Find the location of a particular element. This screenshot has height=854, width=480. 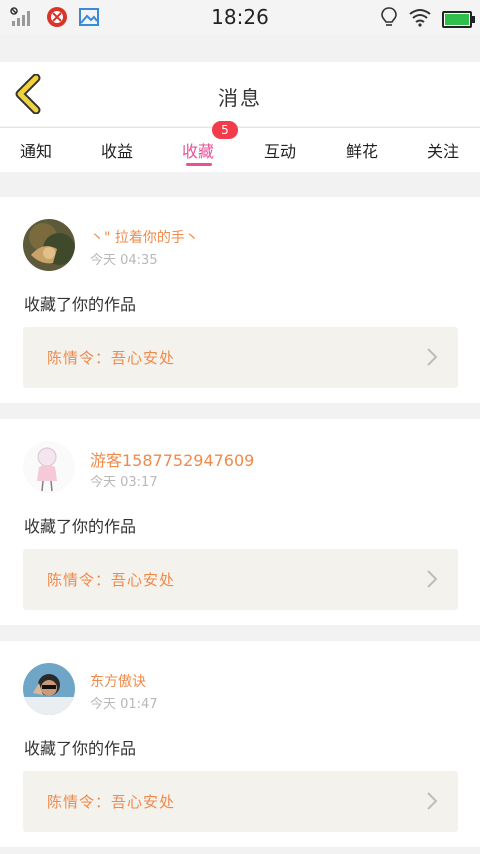

bulb-icon is located at coordinates (389, 19).